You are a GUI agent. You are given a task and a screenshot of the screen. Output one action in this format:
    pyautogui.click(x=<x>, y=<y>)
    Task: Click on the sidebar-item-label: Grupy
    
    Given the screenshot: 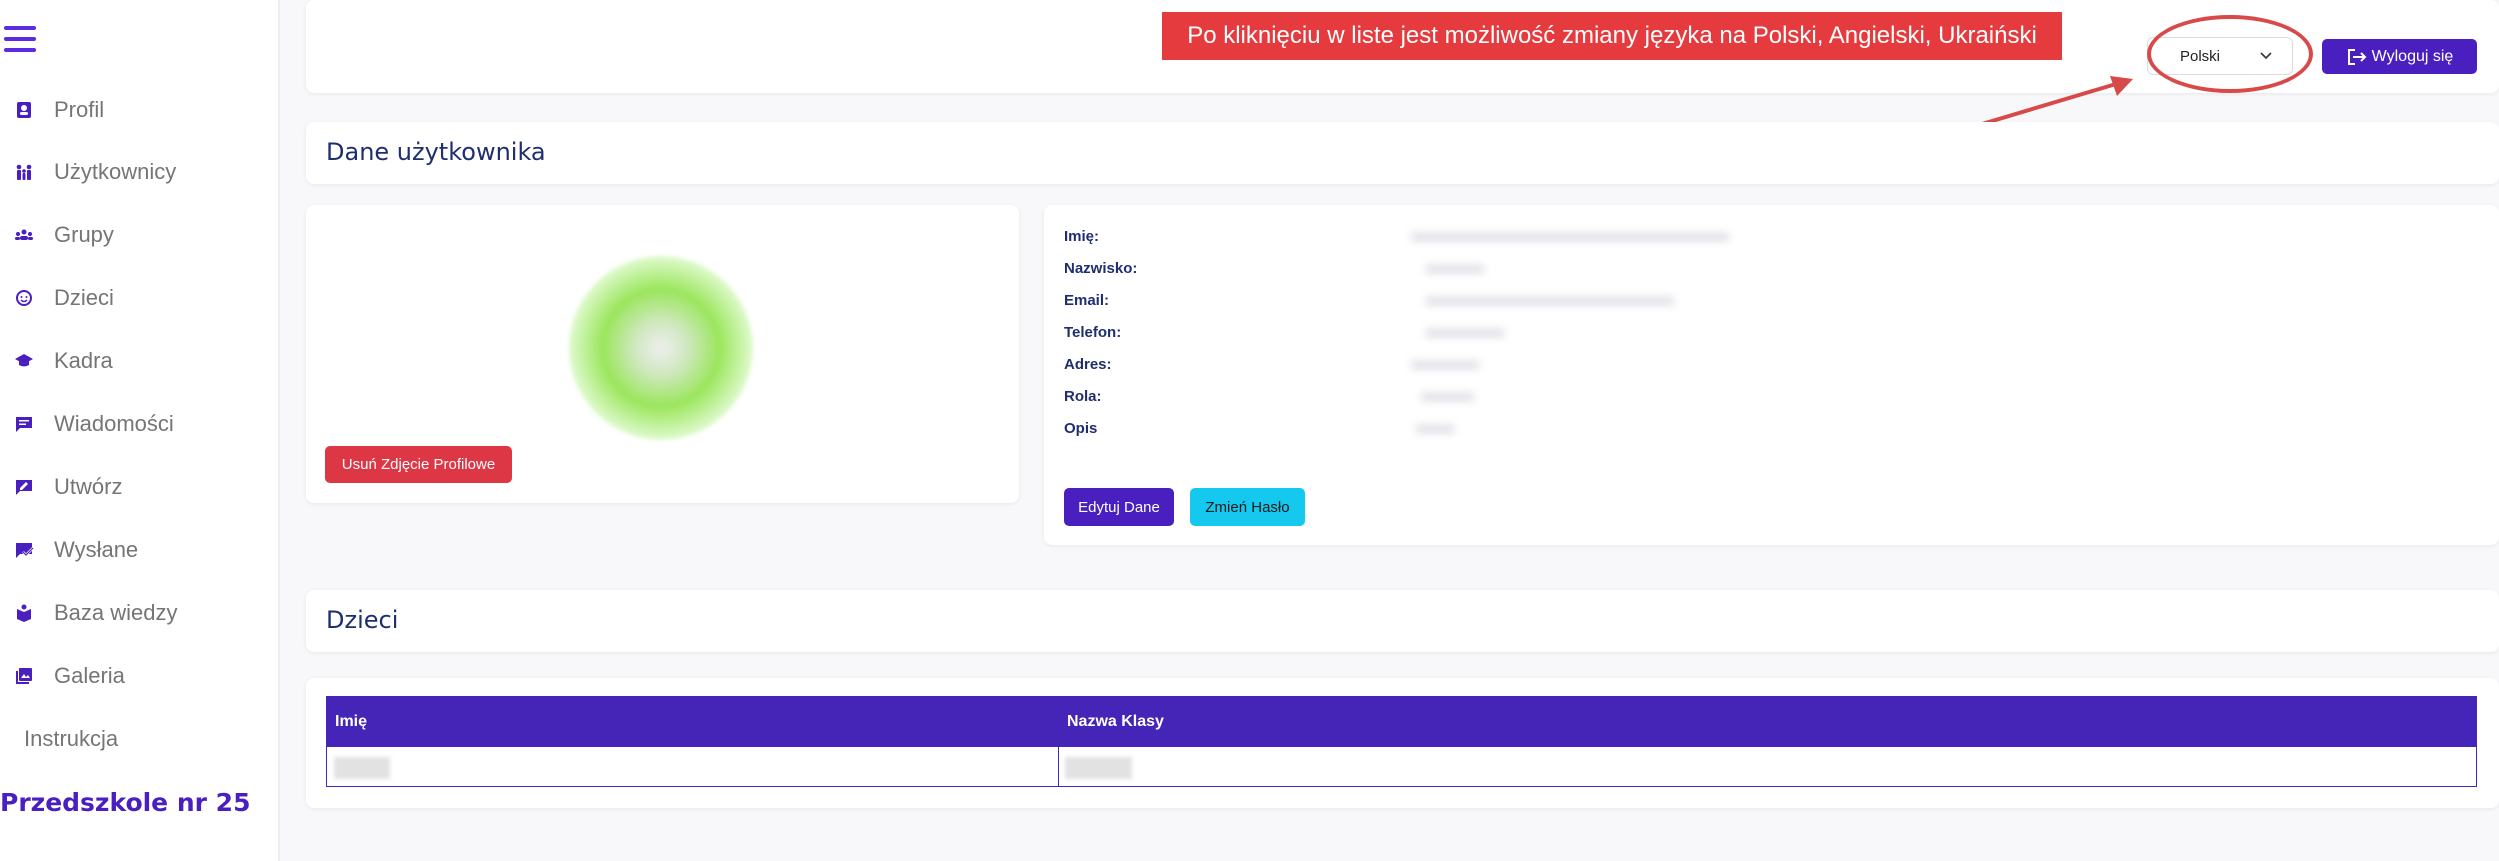 What is the action you would take?
    pyautogui.click(x=84, y=234)
    